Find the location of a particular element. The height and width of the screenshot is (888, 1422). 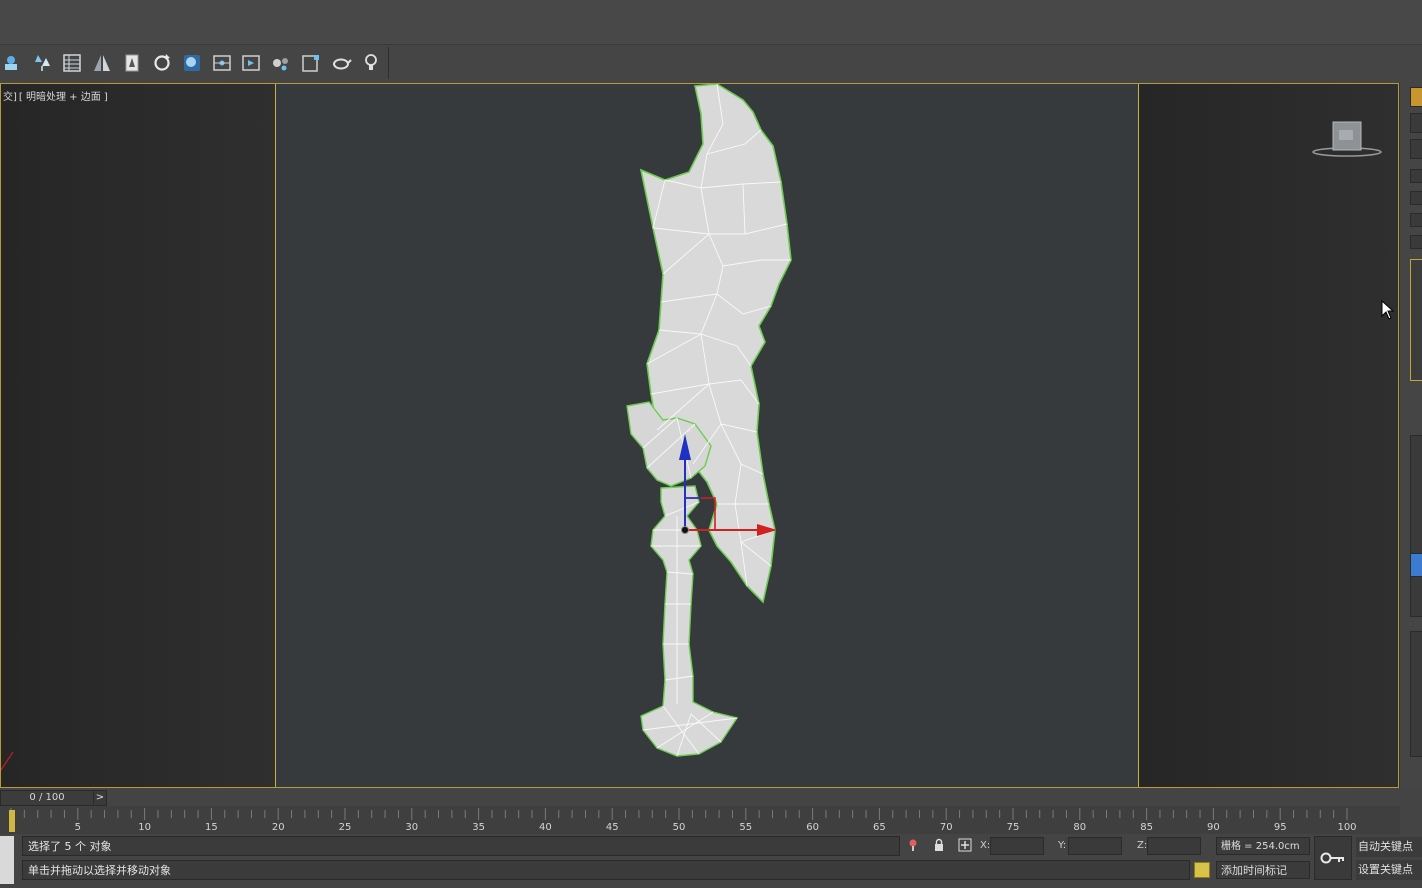

align-icon is located at coordinates (131, 63).